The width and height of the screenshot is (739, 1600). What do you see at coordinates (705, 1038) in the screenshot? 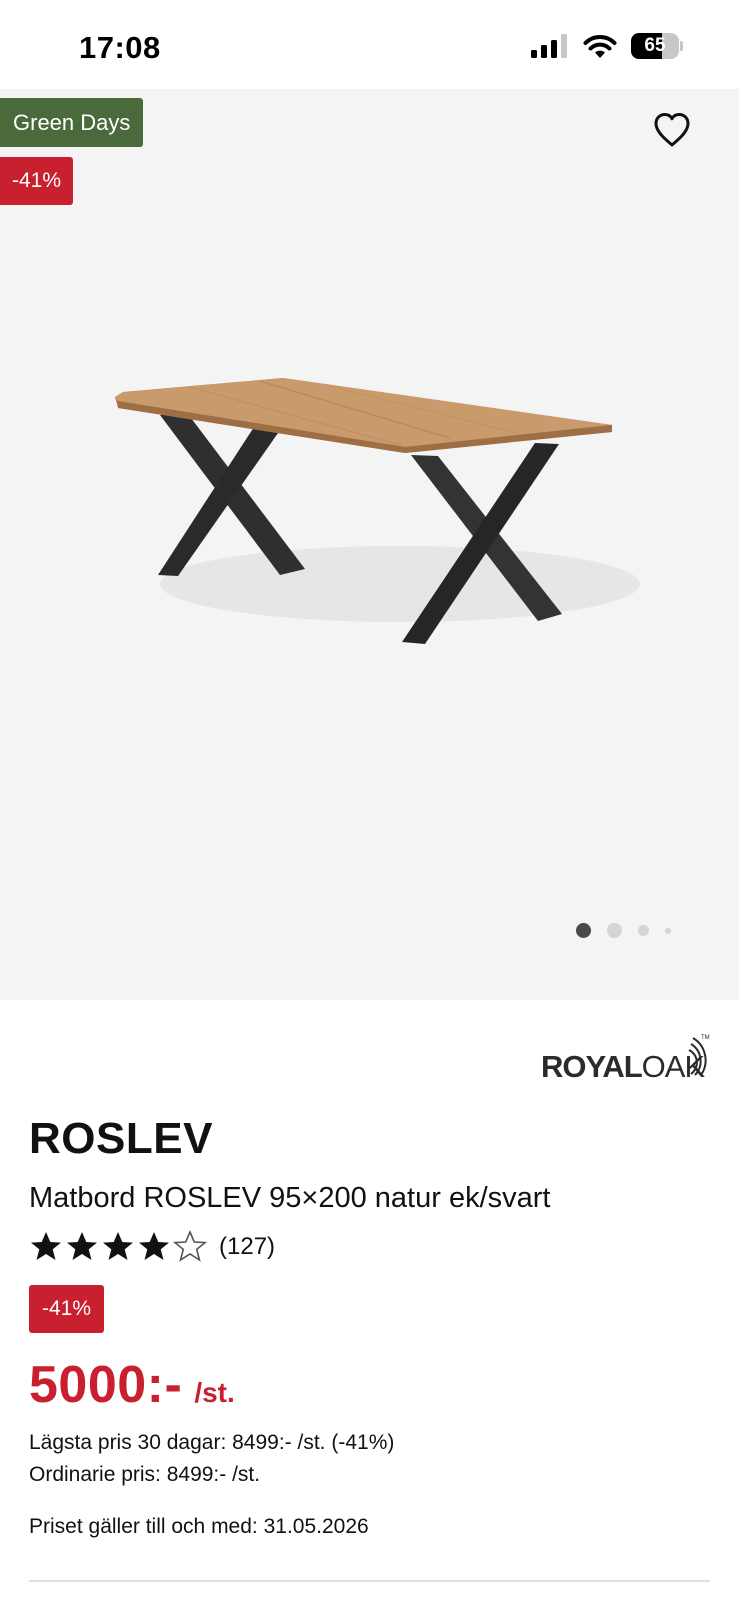
I see `svg-text: TM` at bounding box center [705, 1038].